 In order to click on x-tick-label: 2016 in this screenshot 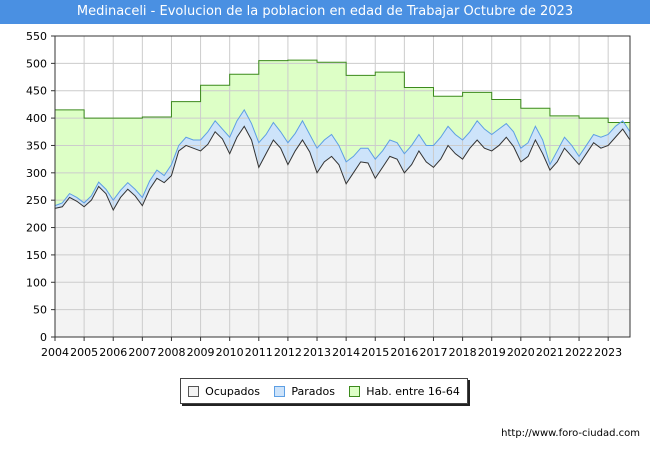, I will do `click(404, 352)`.